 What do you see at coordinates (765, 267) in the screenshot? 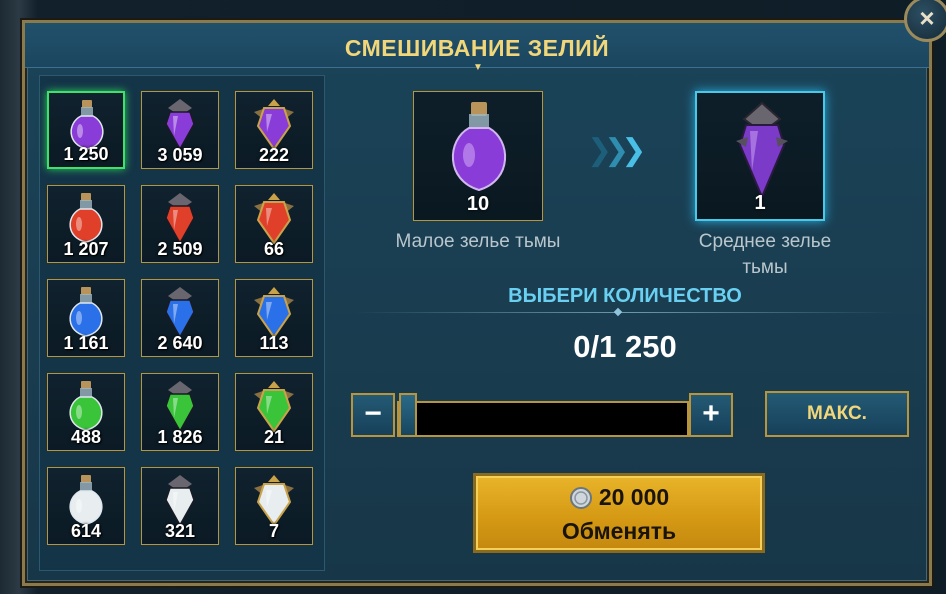
I see `target-potion-label-line2: тьмы` at bounding box center [765, 267].